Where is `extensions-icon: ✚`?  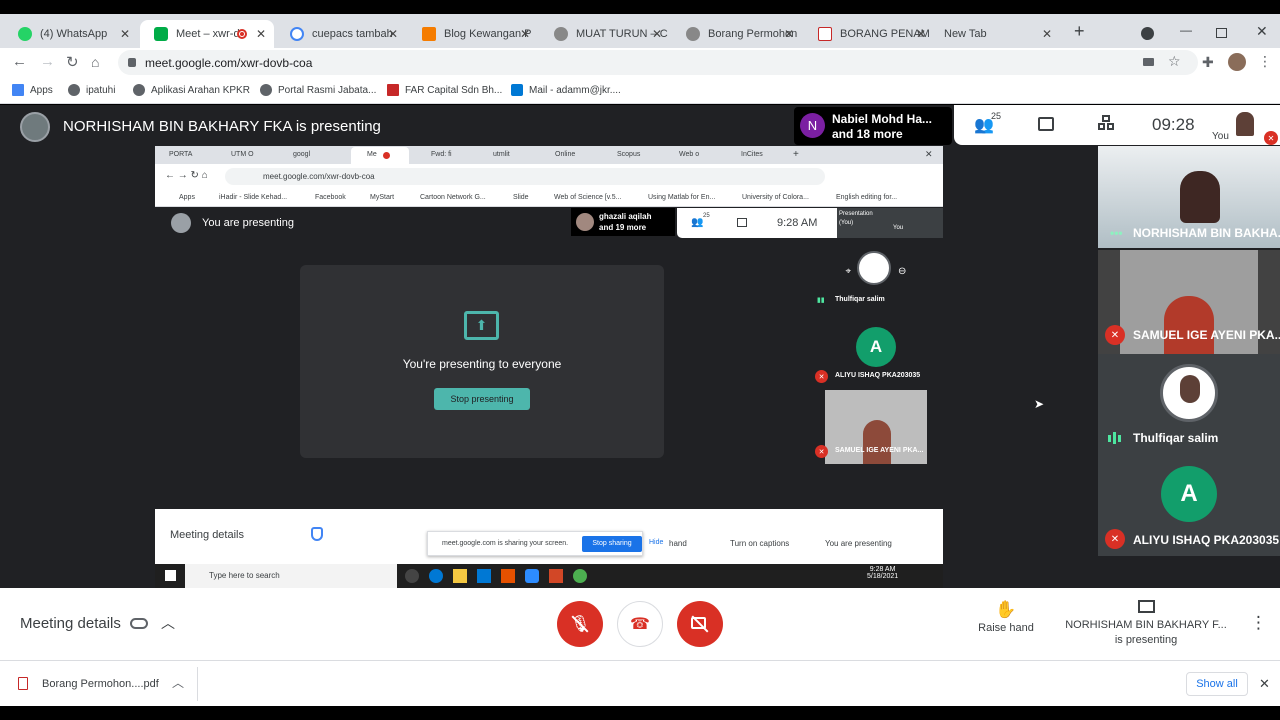
extensions-icon: ✚ is located at coordinates (1208, 62).